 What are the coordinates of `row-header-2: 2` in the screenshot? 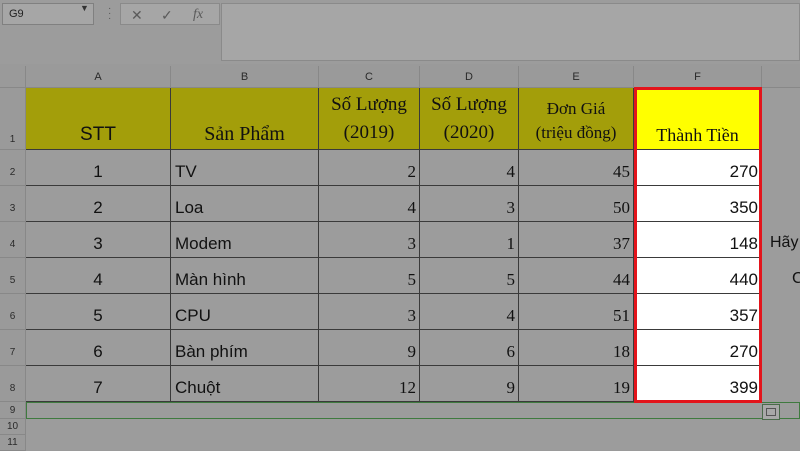 It's located at (13, 168).